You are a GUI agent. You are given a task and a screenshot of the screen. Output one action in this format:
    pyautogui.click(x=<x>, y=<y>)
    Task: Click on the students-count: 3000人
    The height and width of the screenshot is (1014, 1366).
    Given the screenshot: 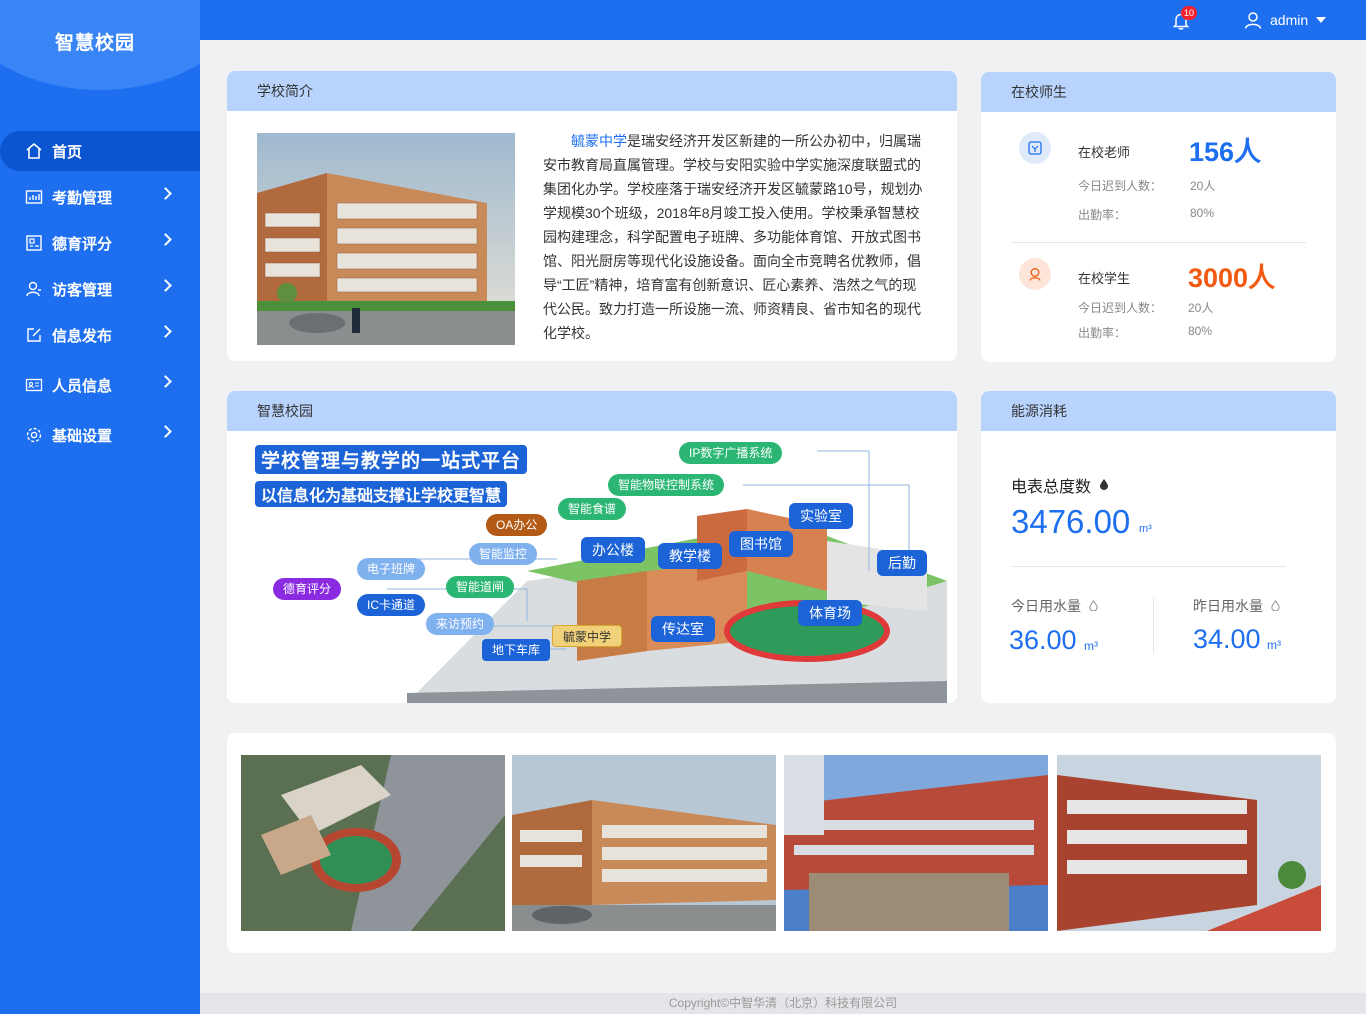 What is the action you would take?
    pyautogui.click(x=1232, y=278)
    